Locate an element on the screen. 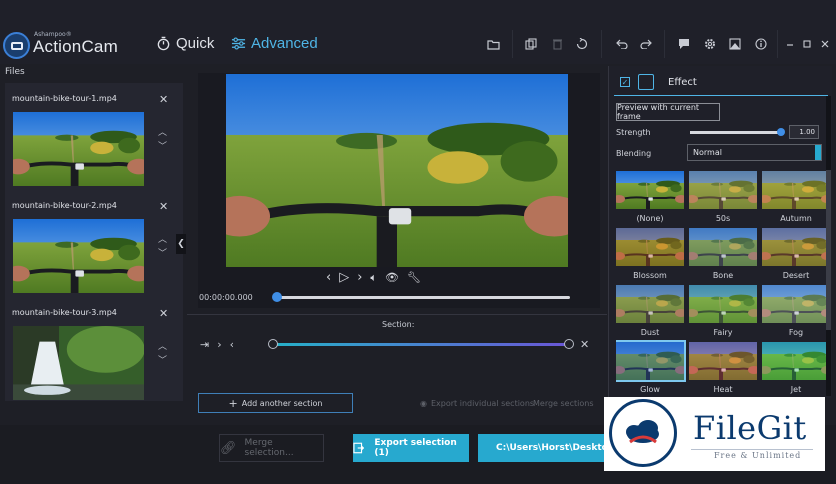 This screenshot has width=836, height=484. add-section-button: + Add another section is located at coordinates (275, 403).